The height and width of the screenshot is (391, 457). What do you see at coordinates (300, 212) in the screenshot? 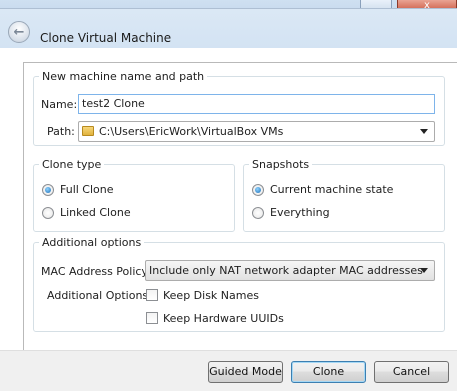
I see `everything-label: Everything` at bounding box center [300, 212].